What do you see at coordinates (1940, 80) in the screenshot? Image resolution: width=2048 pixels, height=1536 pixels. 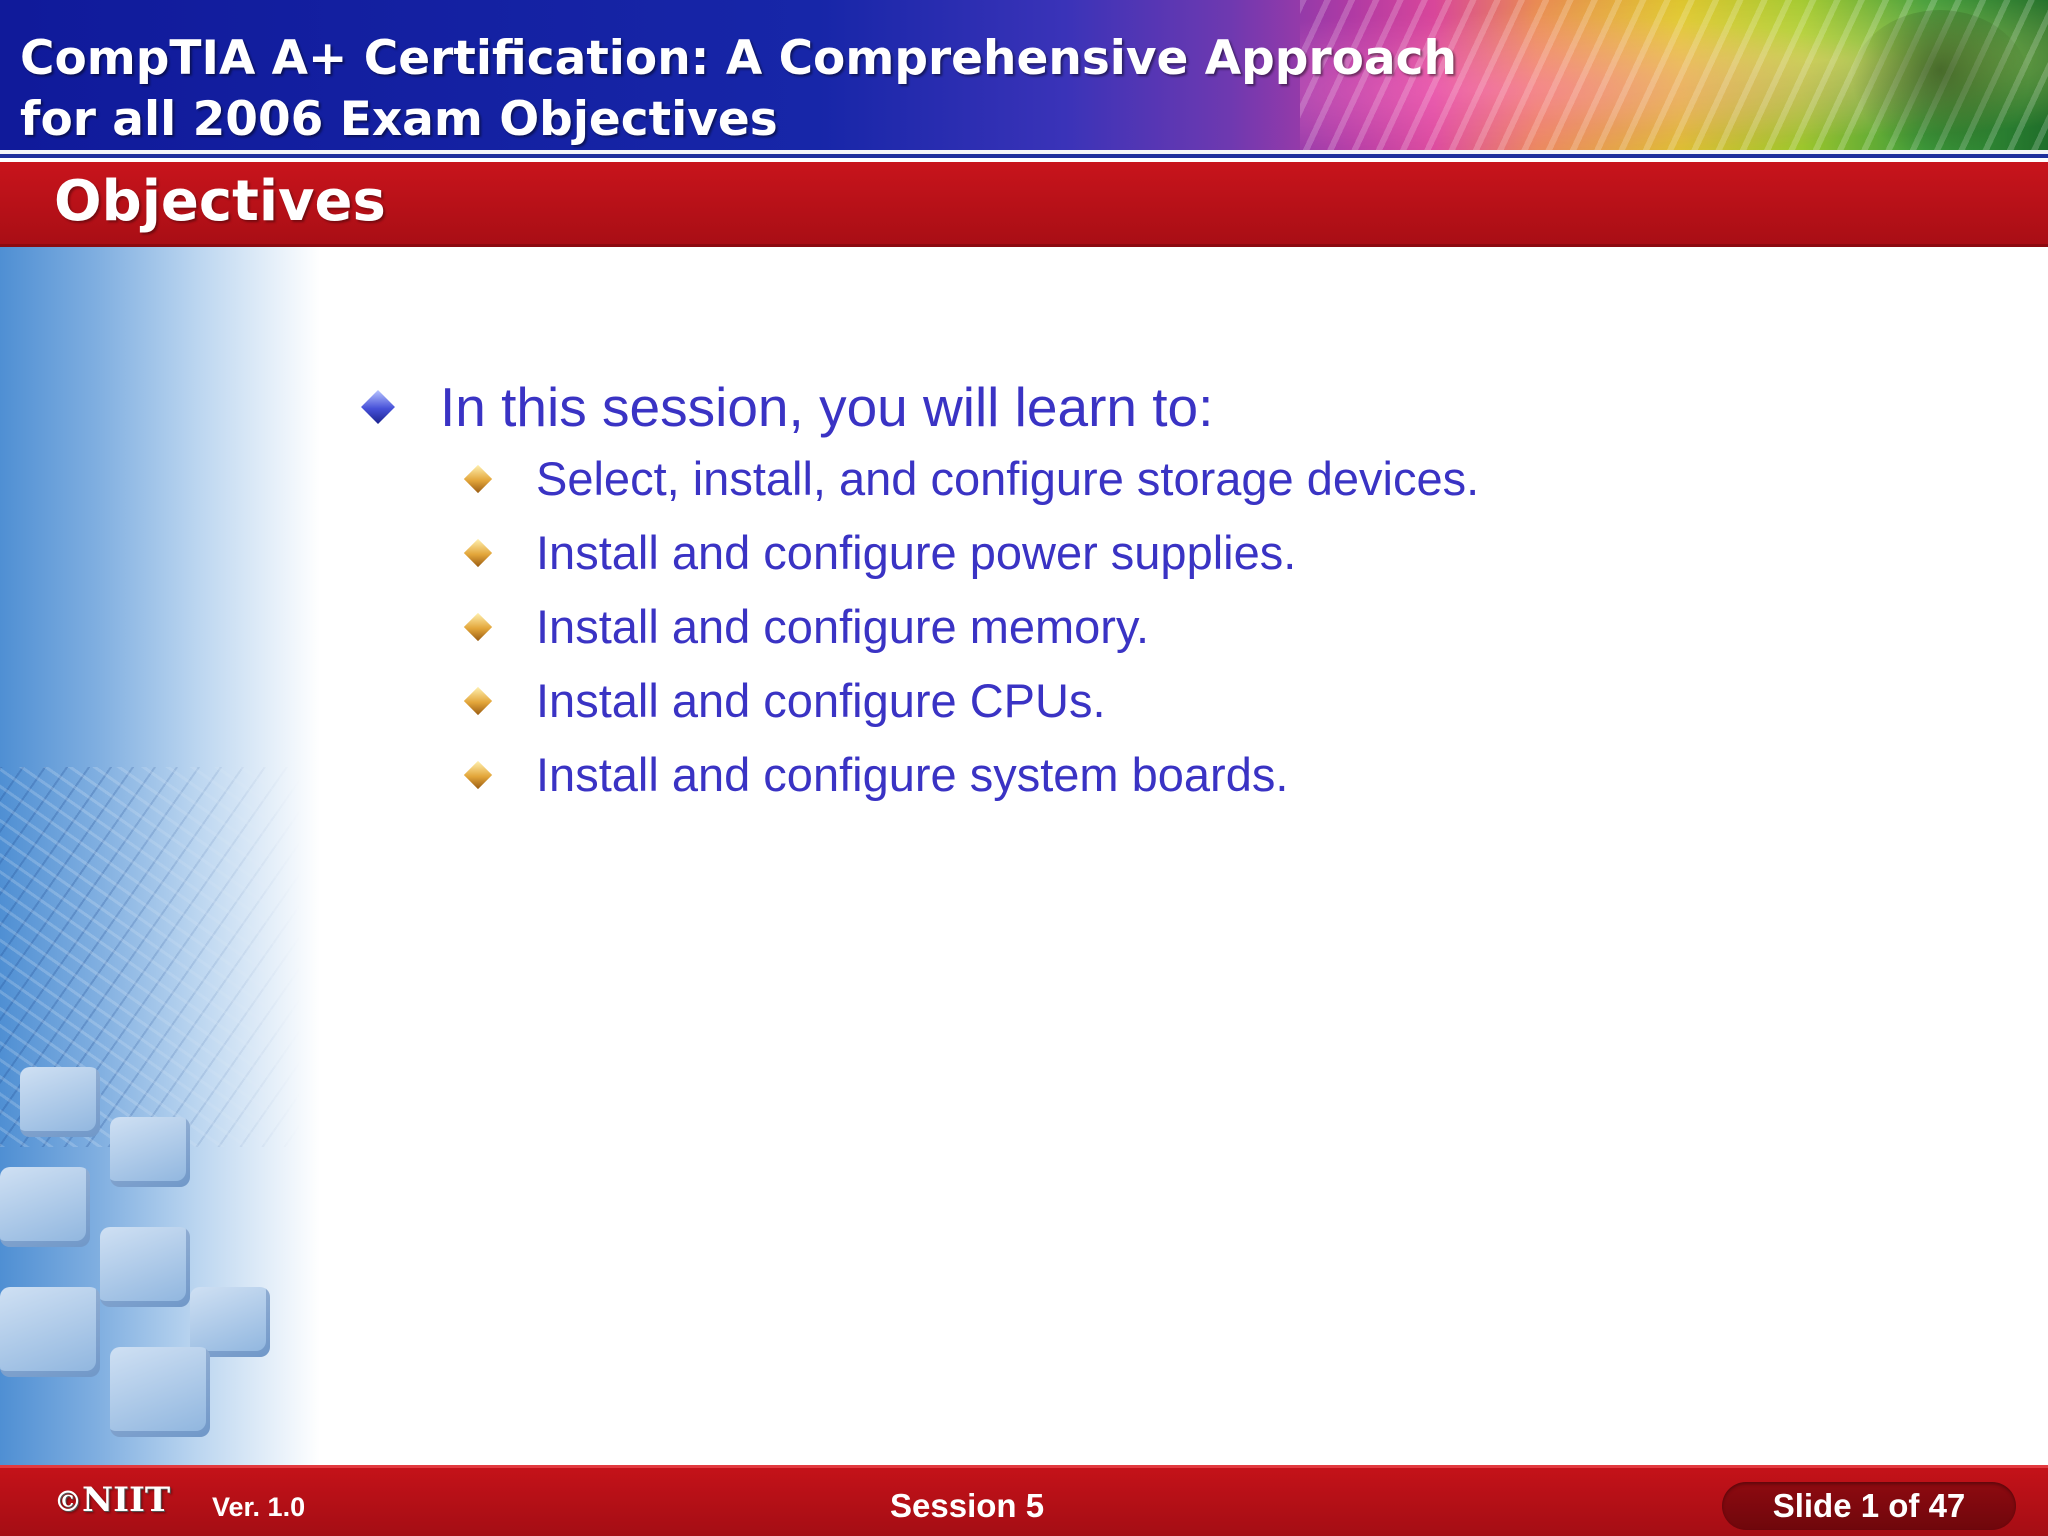 I see `header-photo` at bounding box center [1940, 80].